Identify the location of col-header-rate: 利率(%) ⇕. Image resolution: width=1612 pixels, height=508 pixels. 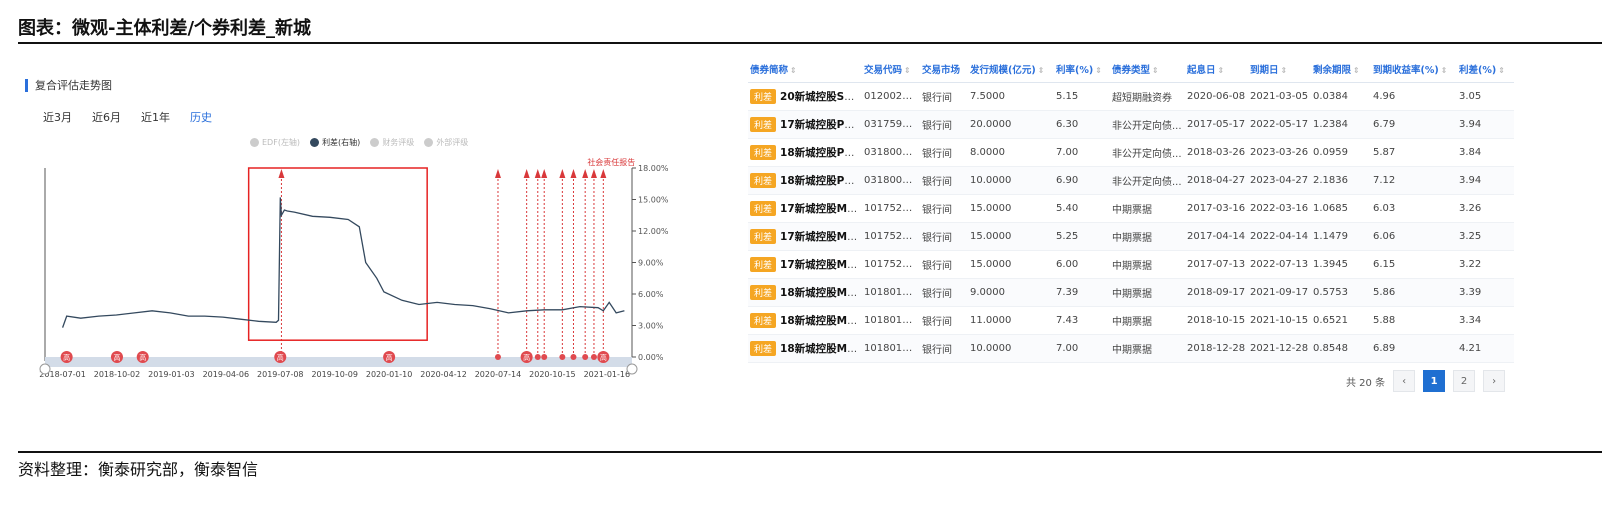
(1082, 69).